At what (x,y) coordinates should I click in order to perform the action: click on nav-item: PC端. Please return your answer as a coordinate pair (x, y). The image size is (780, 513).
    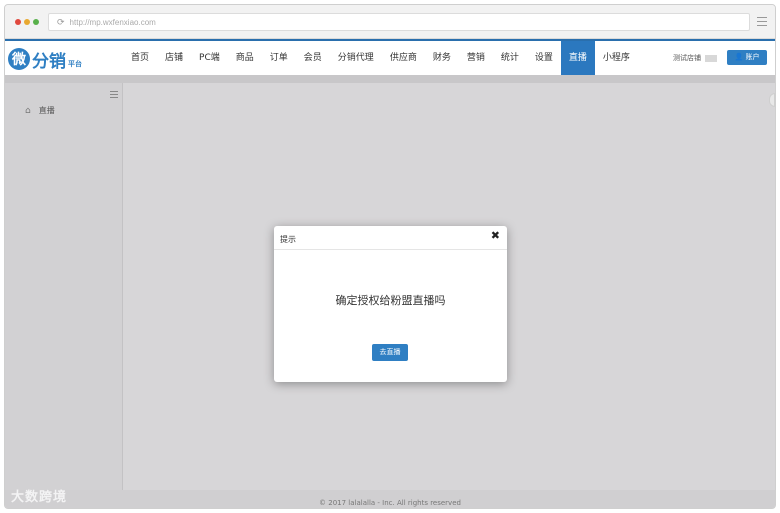
    Looking at the image, I should click on (209, 58).